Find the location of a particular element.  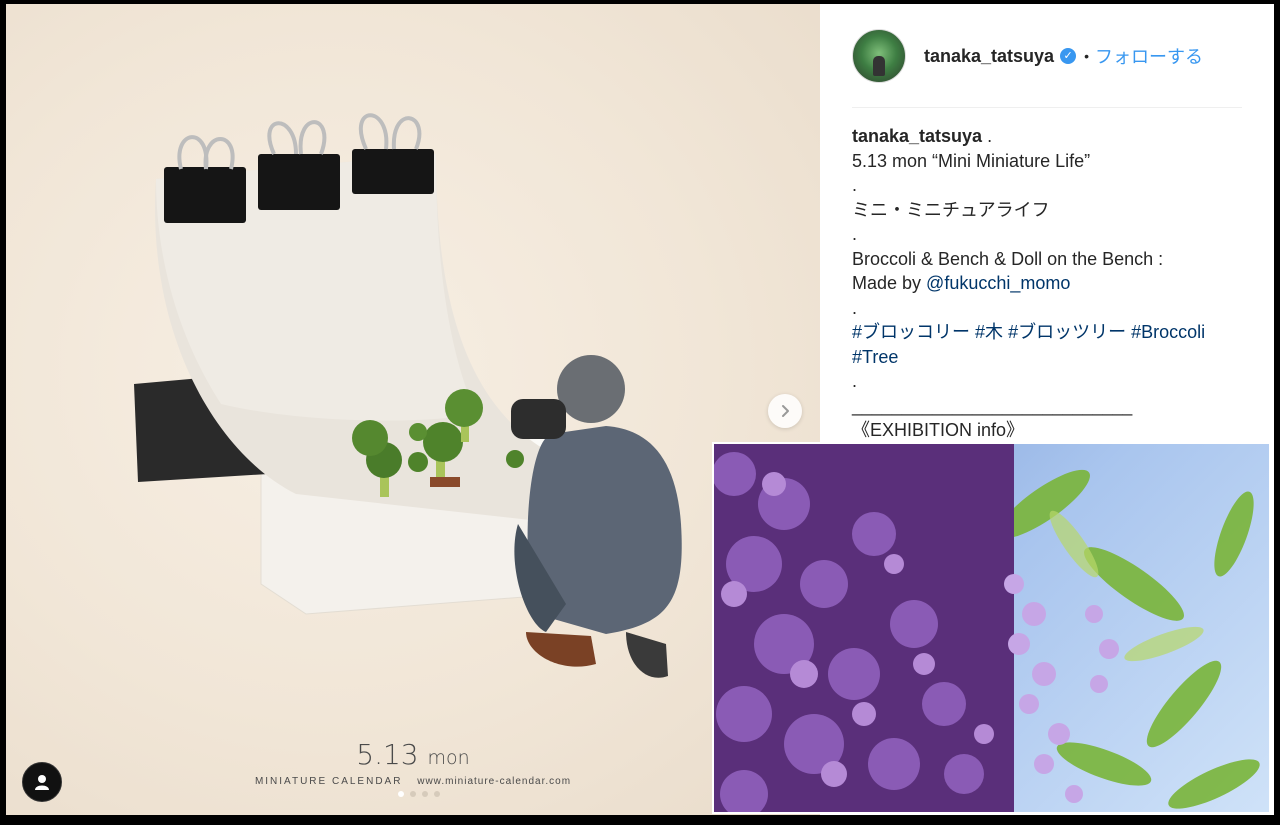

calendar-date-number: 5.13 is located at coordinates (387, 754).